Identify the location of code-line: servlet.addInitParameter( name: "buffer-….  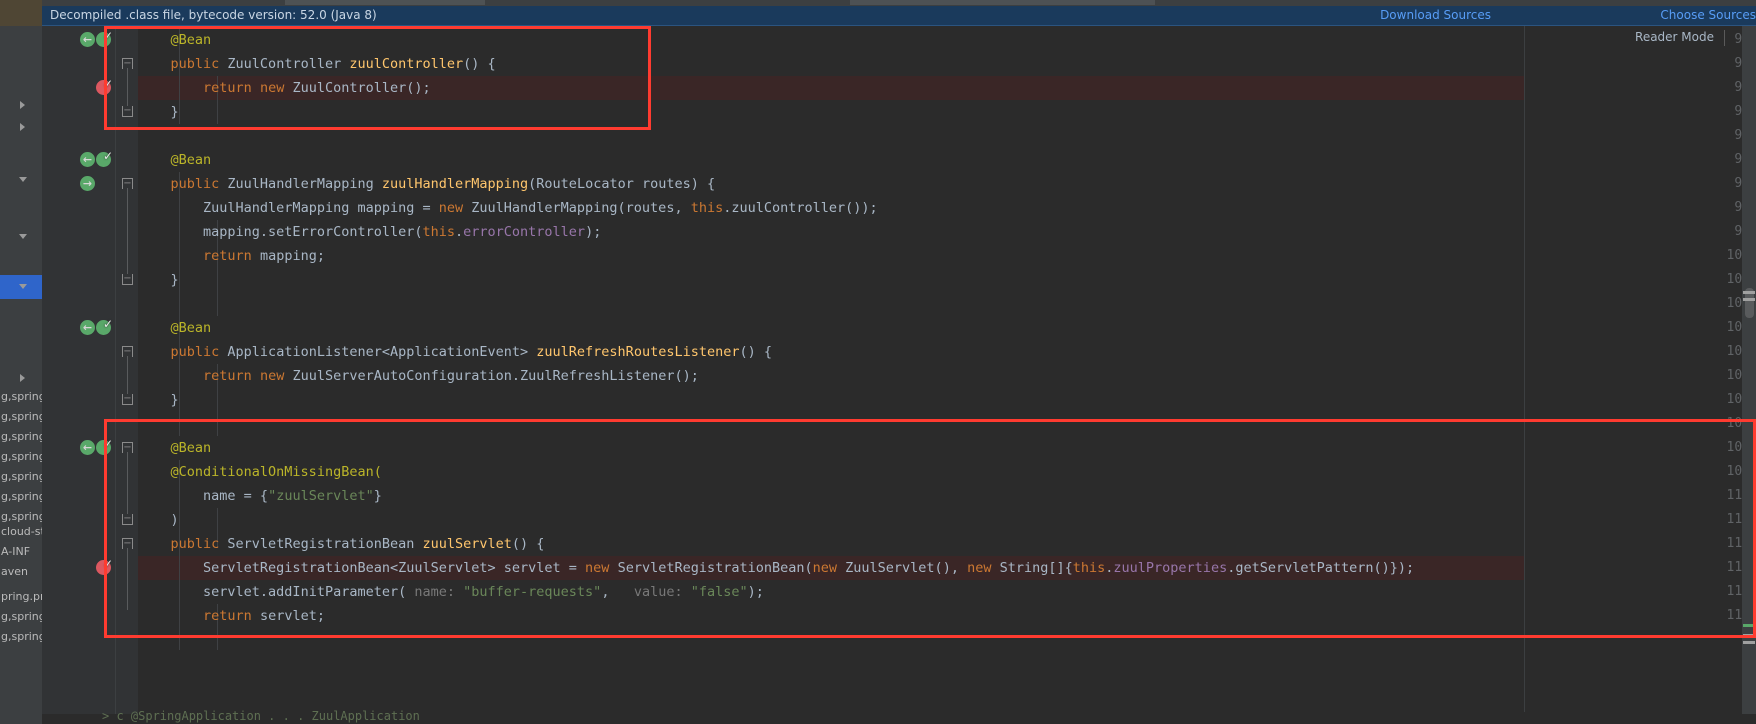
(451, 592).